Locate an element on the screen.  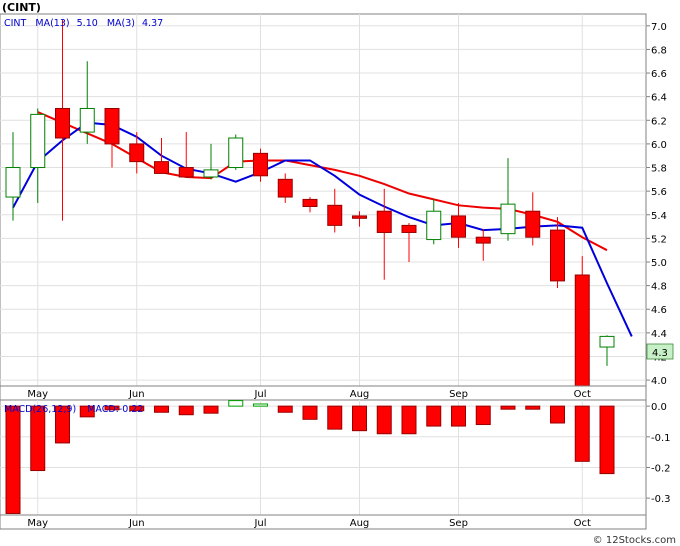
month-label-top: Oct is located at coordinates (582, 394).